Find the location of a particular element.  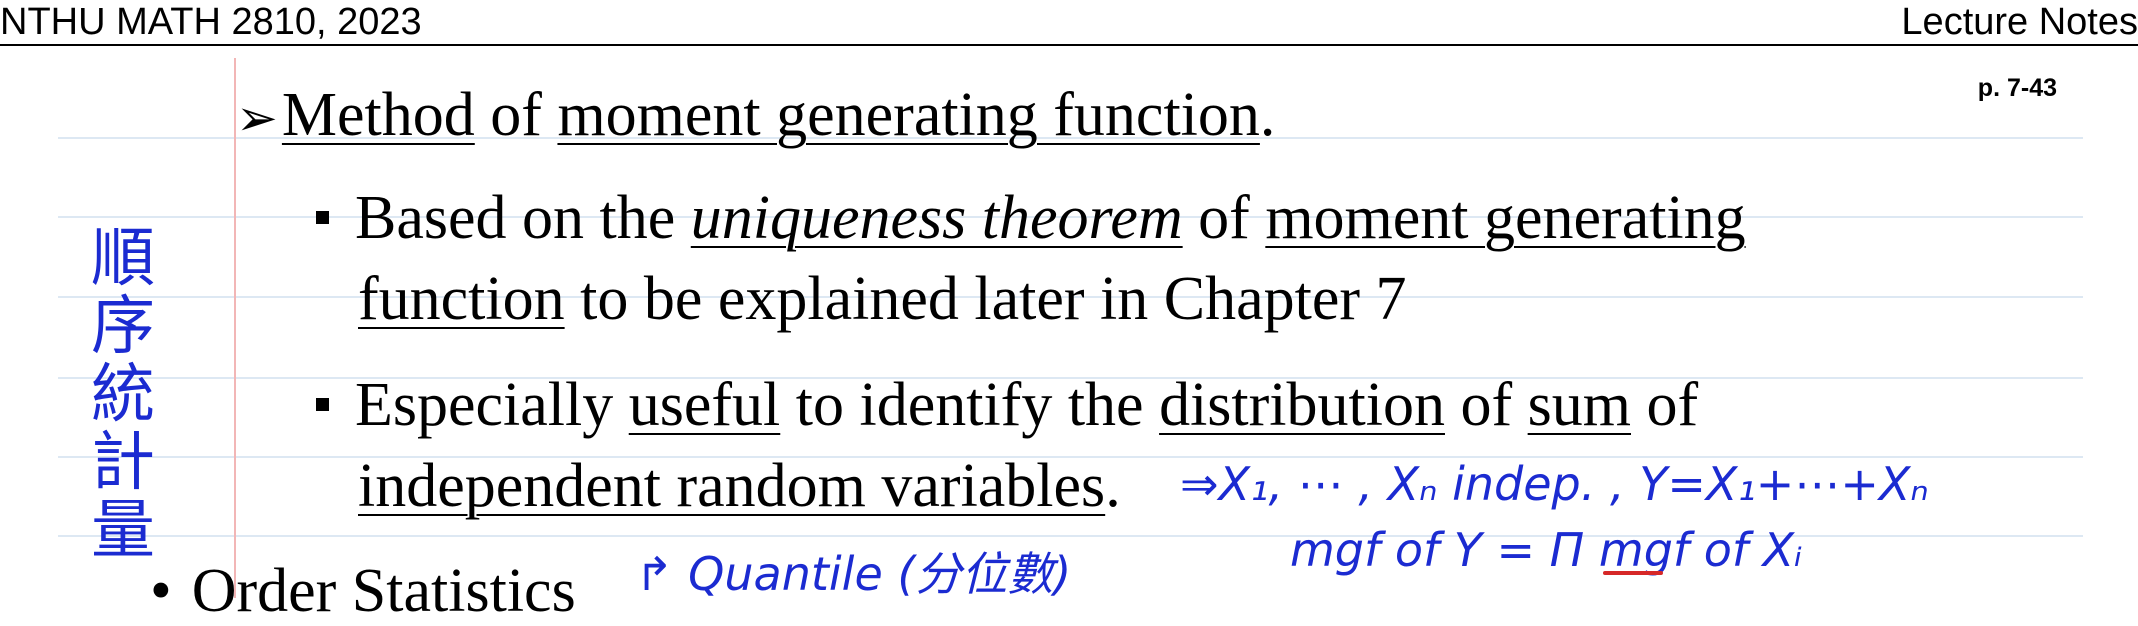

section-heading: ➢Method of moment generating function. is located at coordinates (756, 115).